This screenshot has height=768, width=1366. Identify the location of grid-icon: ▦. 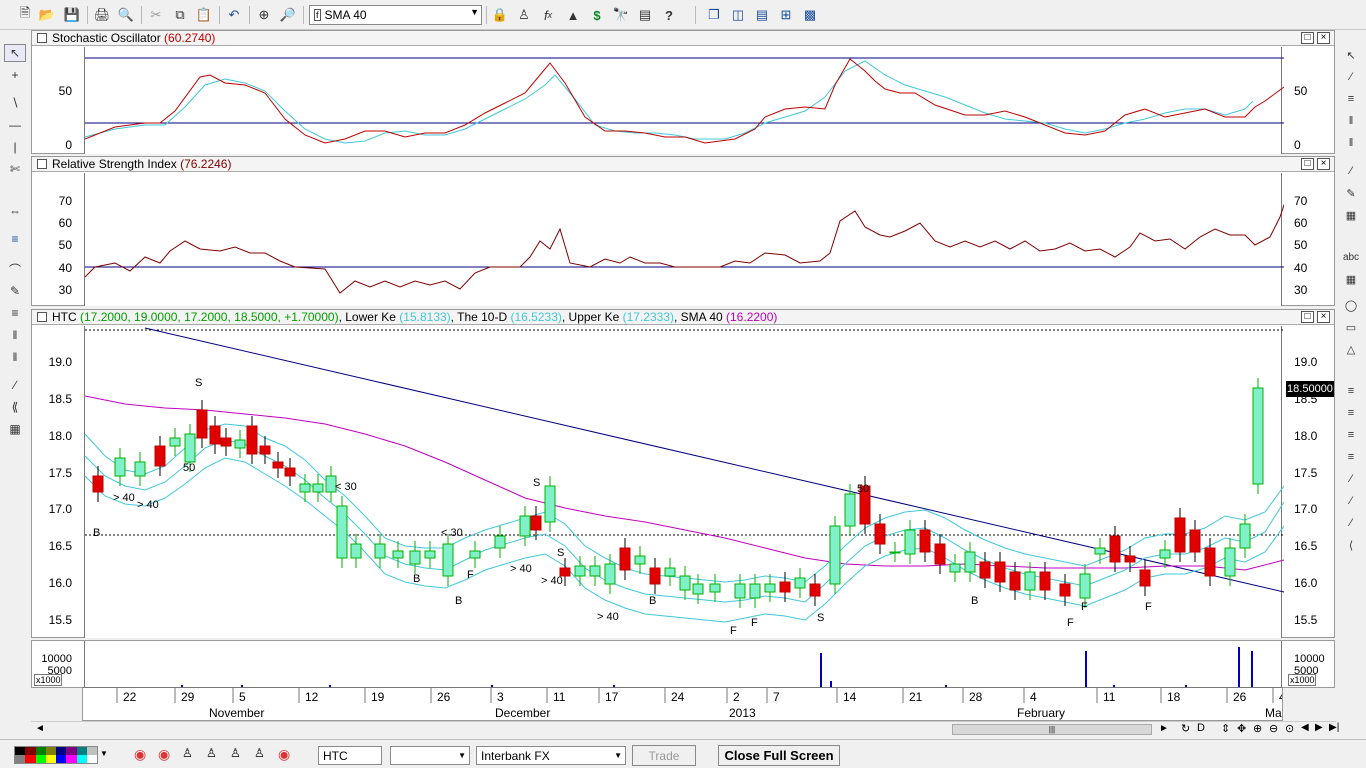
(15, 429).